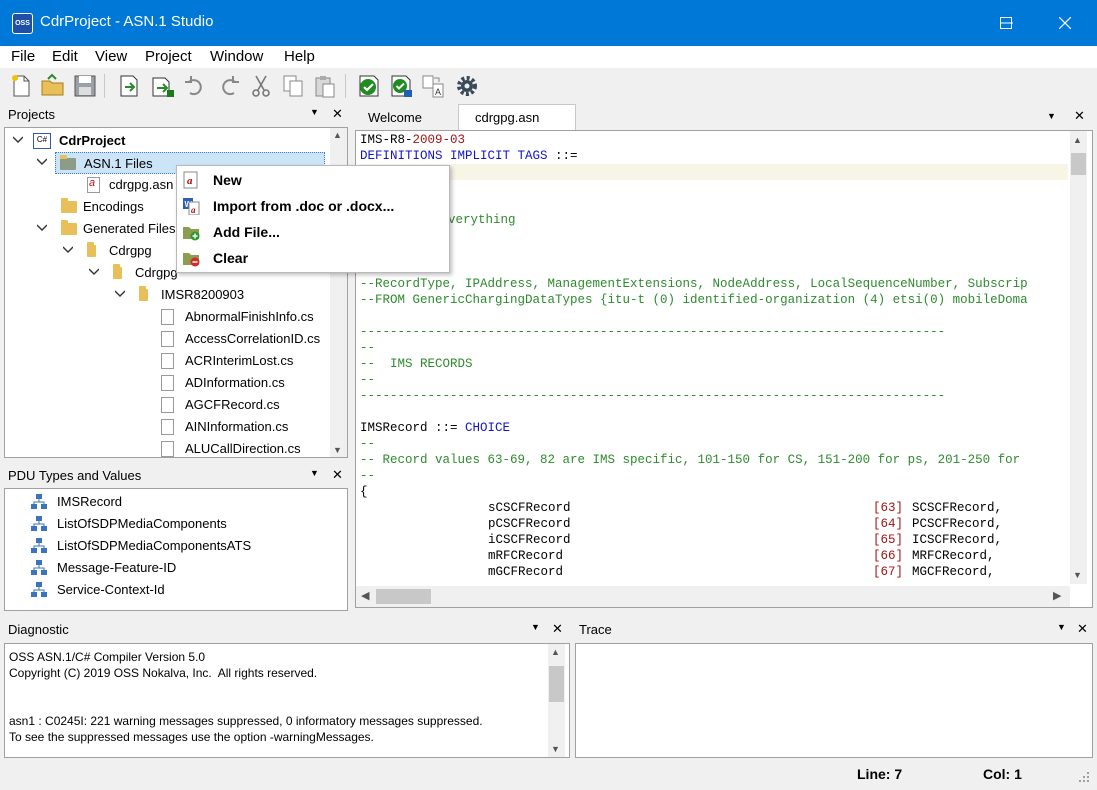  Describe the element at coordinates (325, 86) in the screenshot. I see `paste-button` at that location.